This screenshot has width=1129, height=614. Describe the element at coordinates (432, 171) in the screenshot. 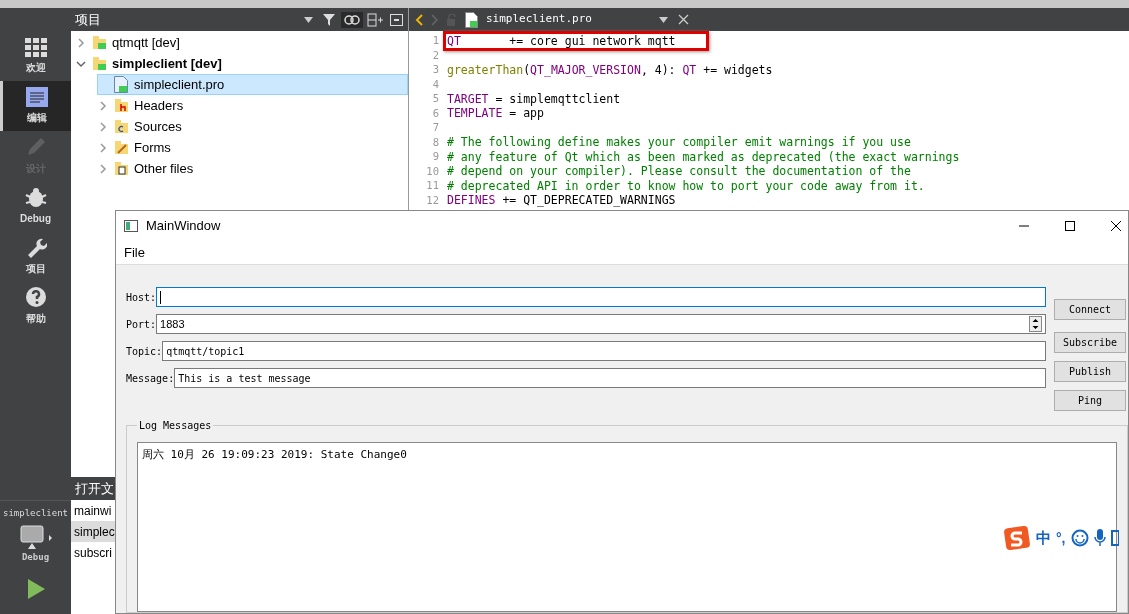

I see `line-number: 10` at that location.